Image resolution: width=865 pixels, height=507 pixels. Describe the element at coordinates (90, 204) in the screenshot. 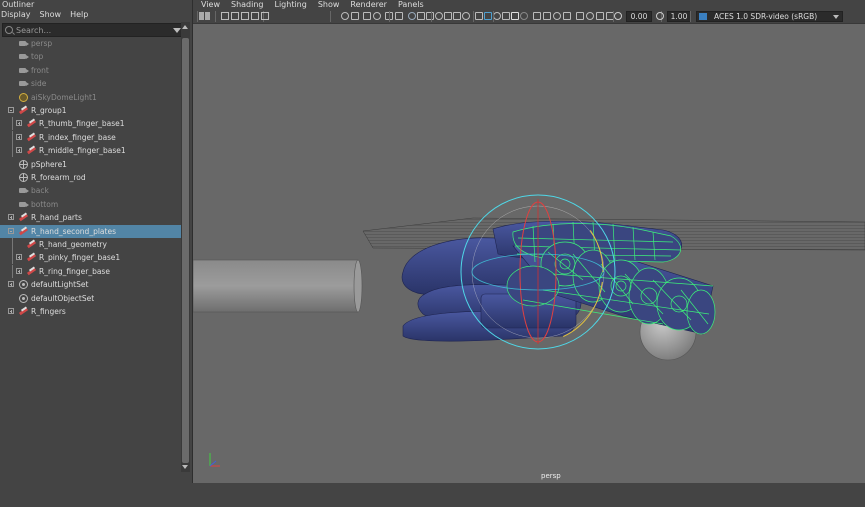

I see `outliner-item-bottom: bottom` at that location.